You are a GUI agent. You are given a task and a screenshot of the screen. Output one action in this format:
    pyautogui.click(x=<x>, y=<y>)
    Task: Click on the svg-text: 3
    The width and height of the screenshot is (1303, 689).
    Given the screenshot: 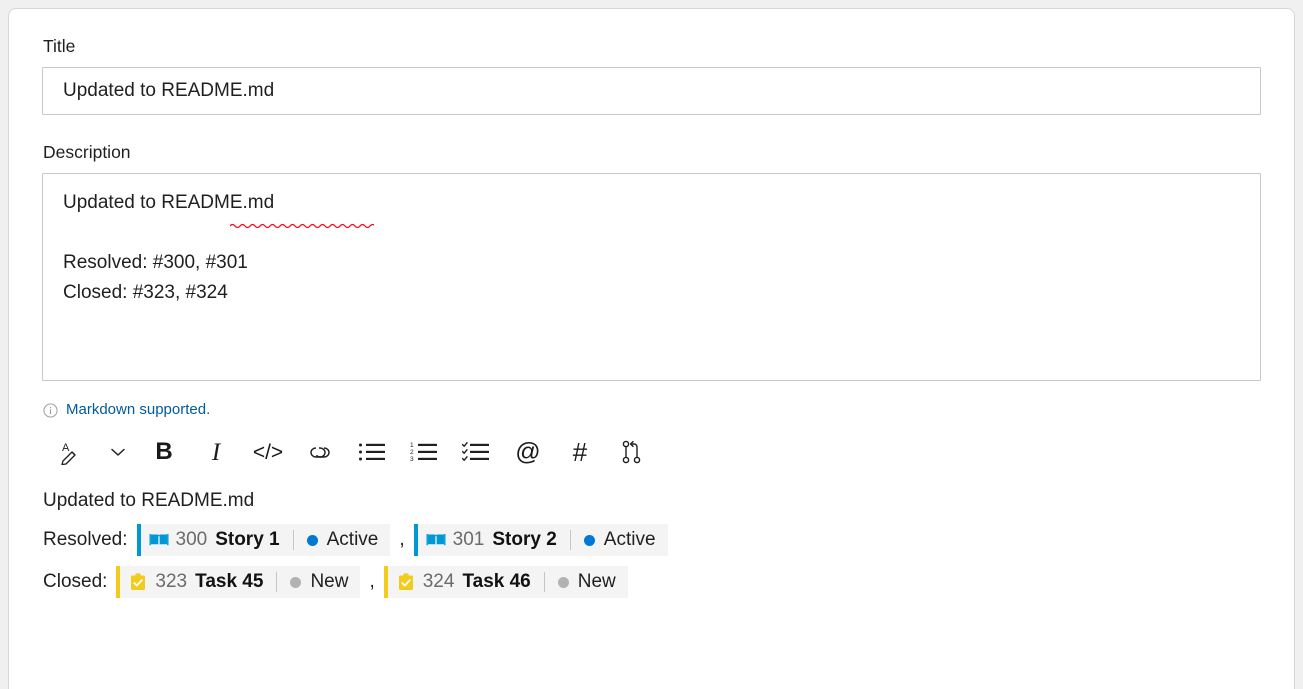 What is the action you would take?
    pyautogui.click(x=412, y=459)
    